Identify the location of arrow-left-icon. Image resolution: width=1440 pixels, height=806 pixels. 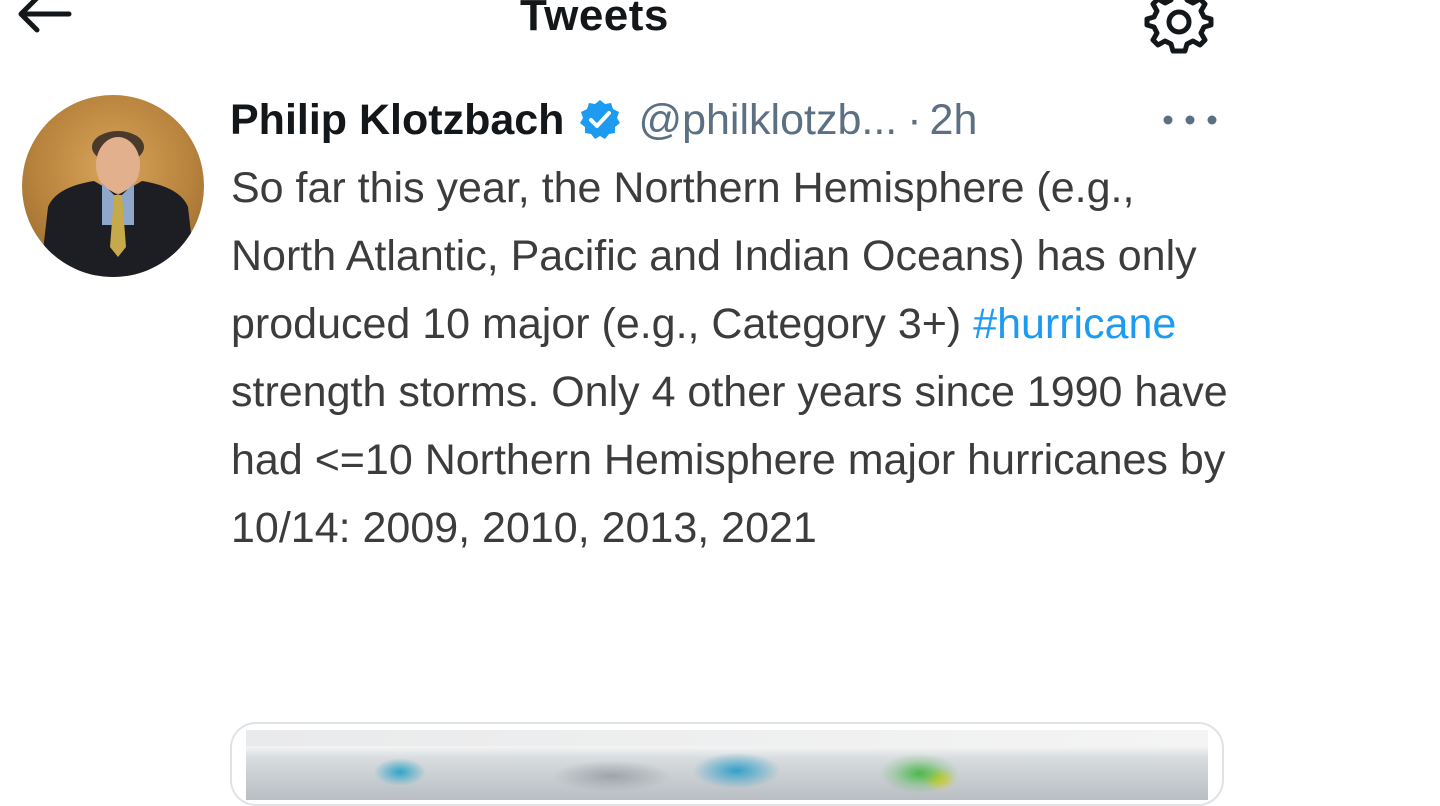
(45, 16).